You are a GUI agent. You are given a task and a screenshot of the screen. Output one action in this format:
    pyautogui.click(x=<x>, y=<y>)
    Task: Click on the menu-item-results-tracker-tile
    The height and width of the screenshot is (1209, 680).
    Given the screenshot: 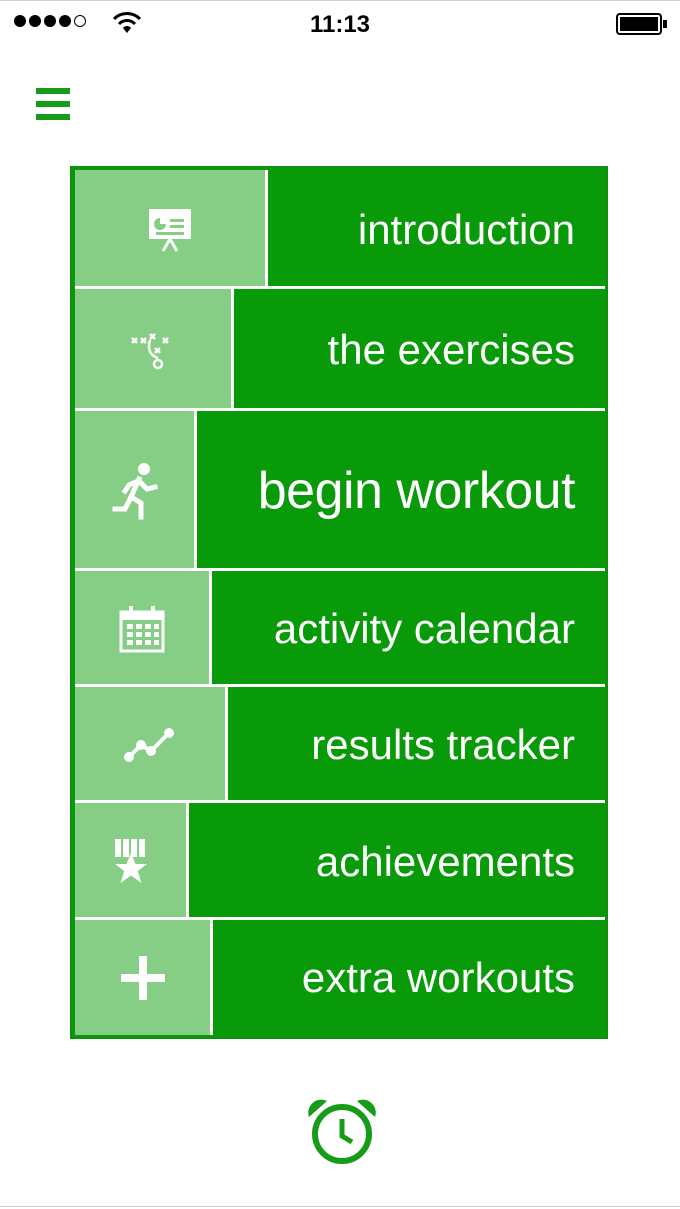 What is the action you would take?
    pyautogui.click(x=151, y=745)
    